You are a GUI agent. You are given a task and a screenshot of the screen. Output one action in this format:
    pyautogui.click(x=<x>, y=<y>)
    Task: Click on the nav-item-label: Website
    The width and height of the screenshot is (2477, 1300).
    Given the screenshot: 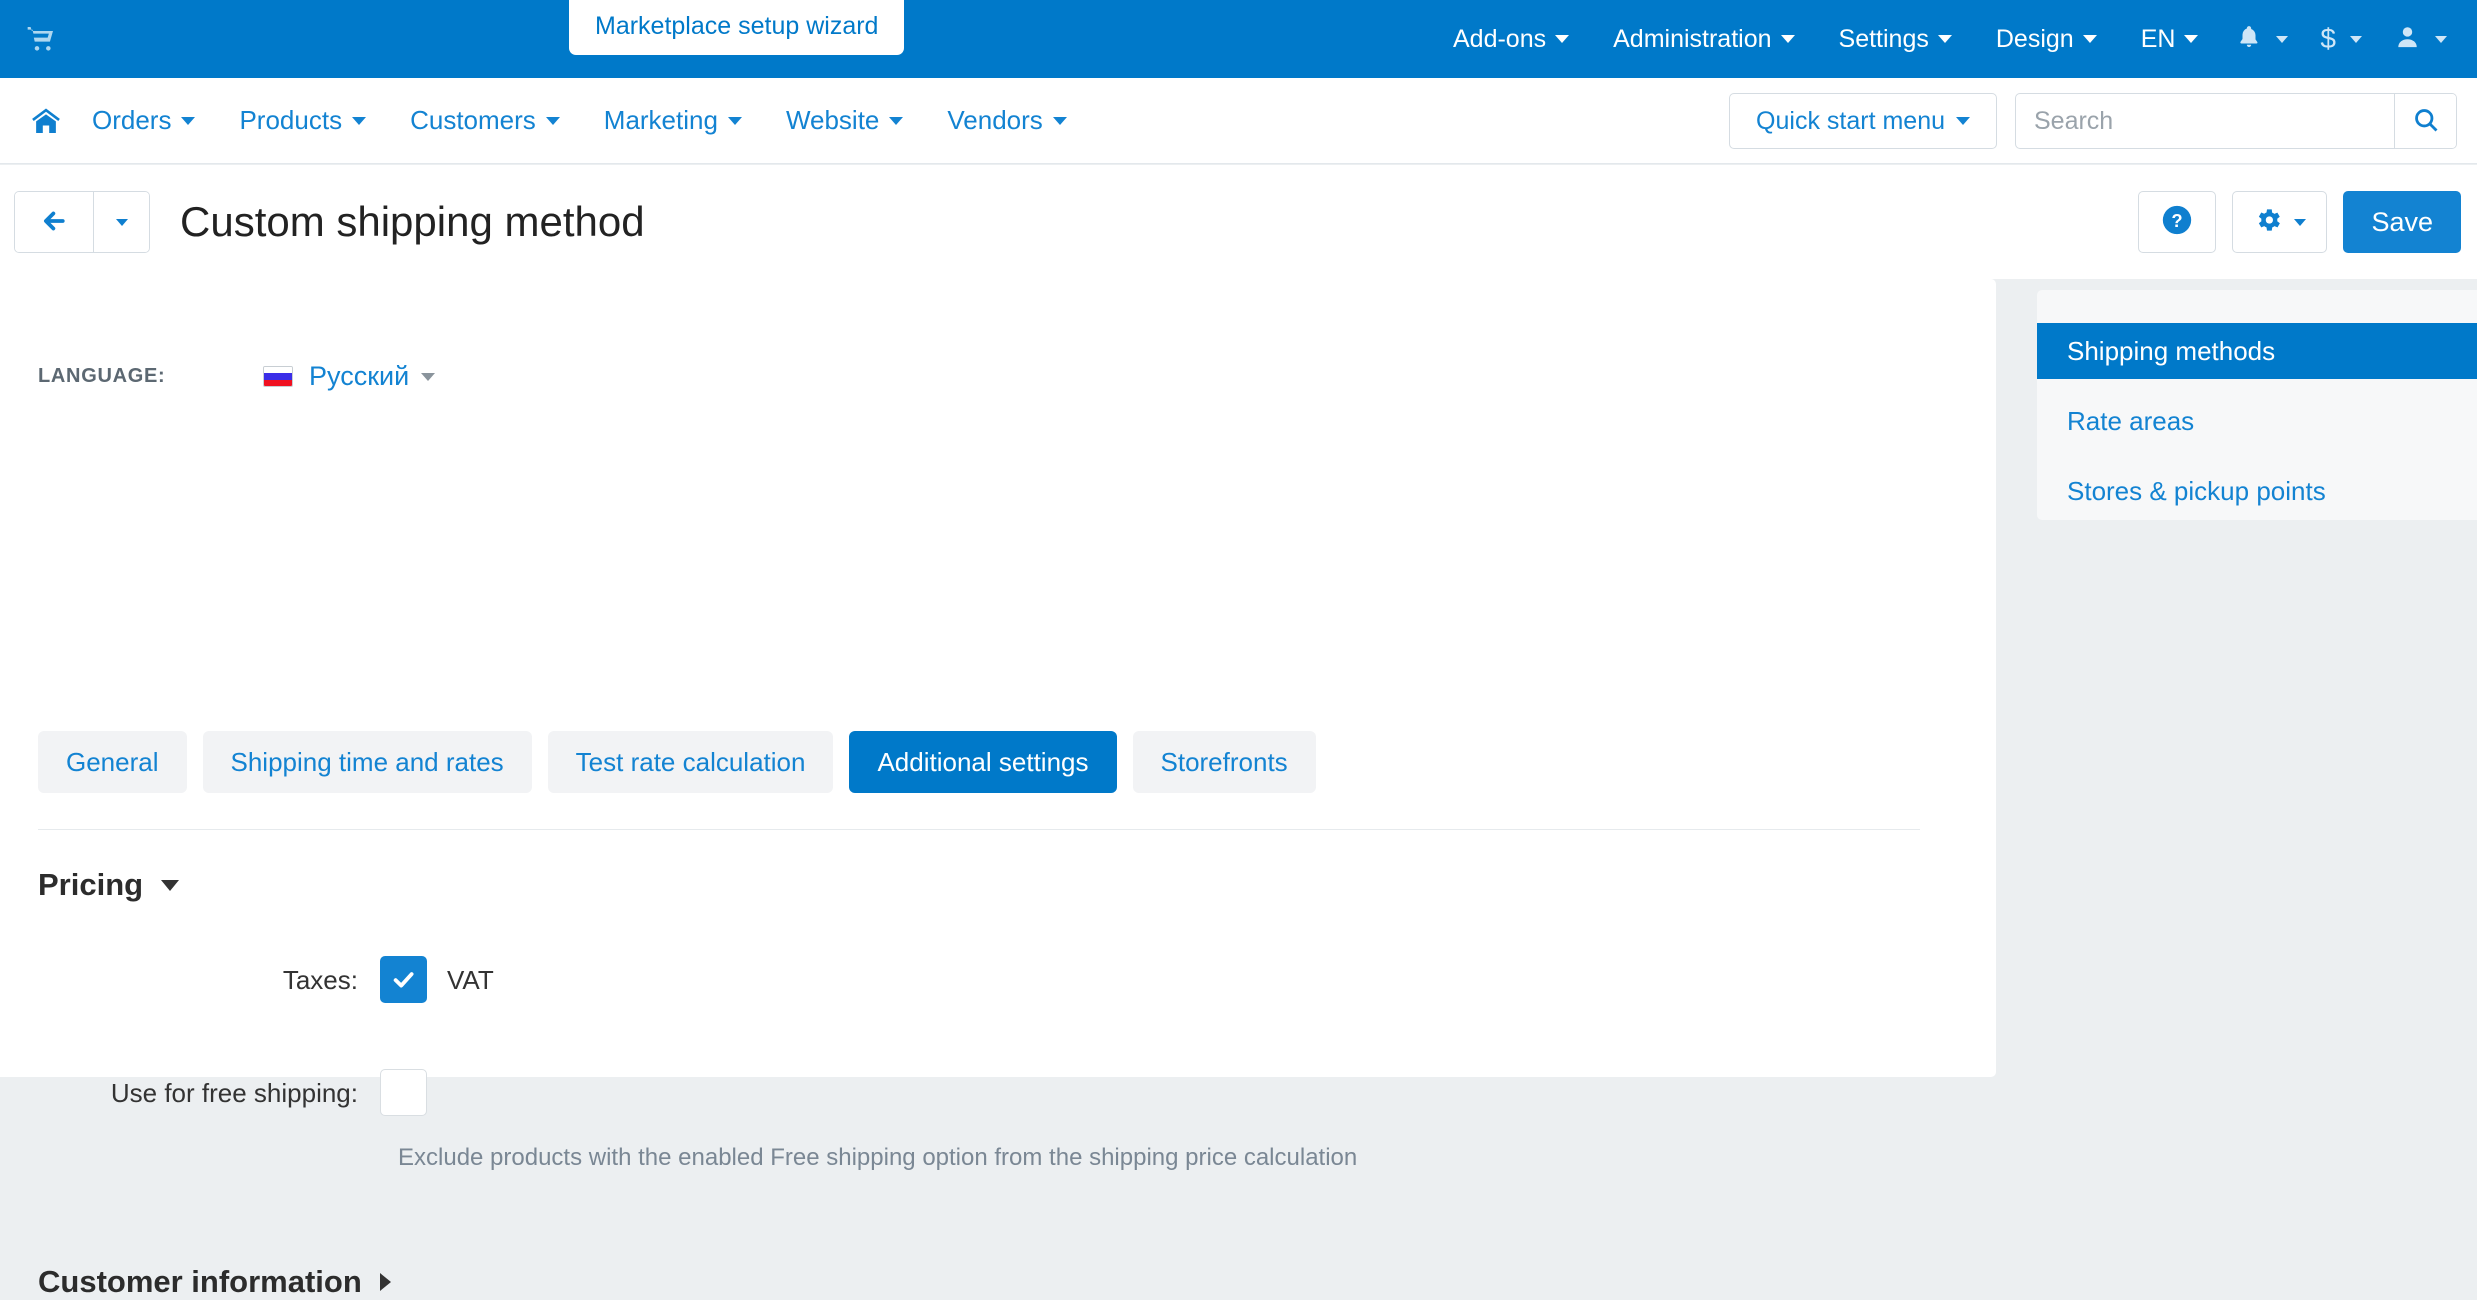 What is the action you would take?
    pyautogui.click(x=832, y=120)
    